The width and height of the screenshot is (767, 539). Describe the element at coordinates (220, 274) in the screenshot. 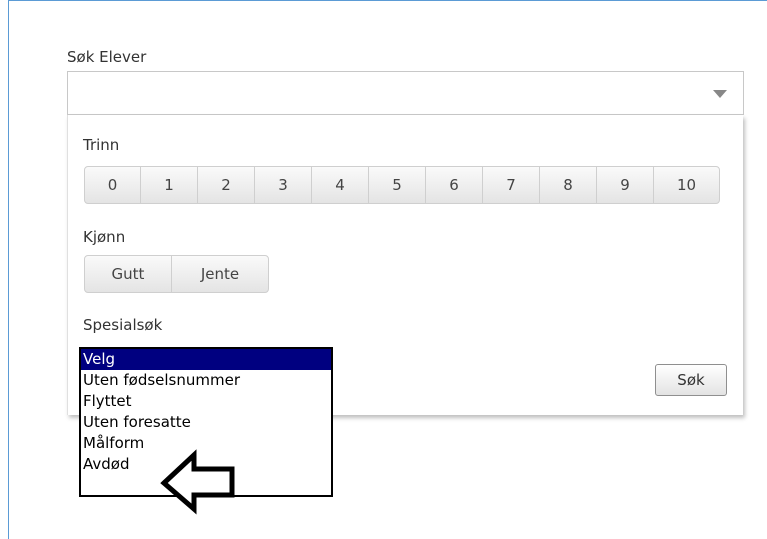

I see `kjonn-option-jente: Jente` at that location.